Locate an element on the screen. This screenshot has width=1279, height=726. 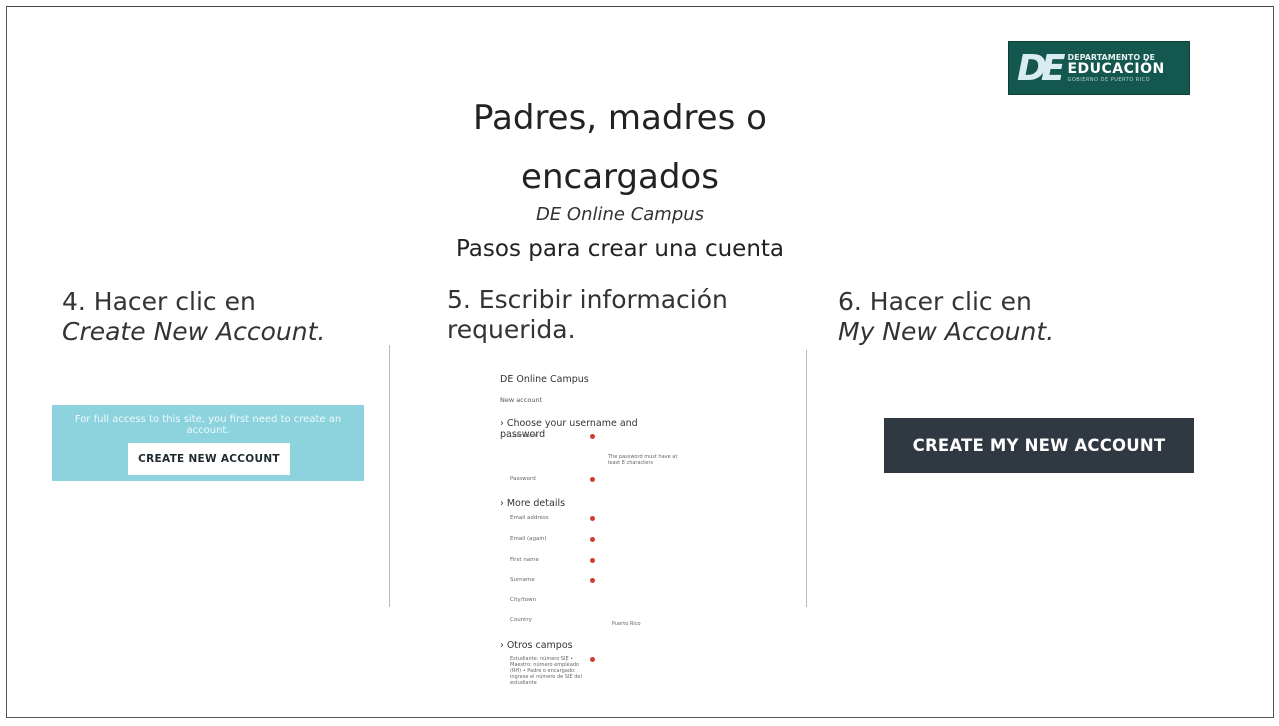
email-label: Email address is located at coordinates (529, 518).